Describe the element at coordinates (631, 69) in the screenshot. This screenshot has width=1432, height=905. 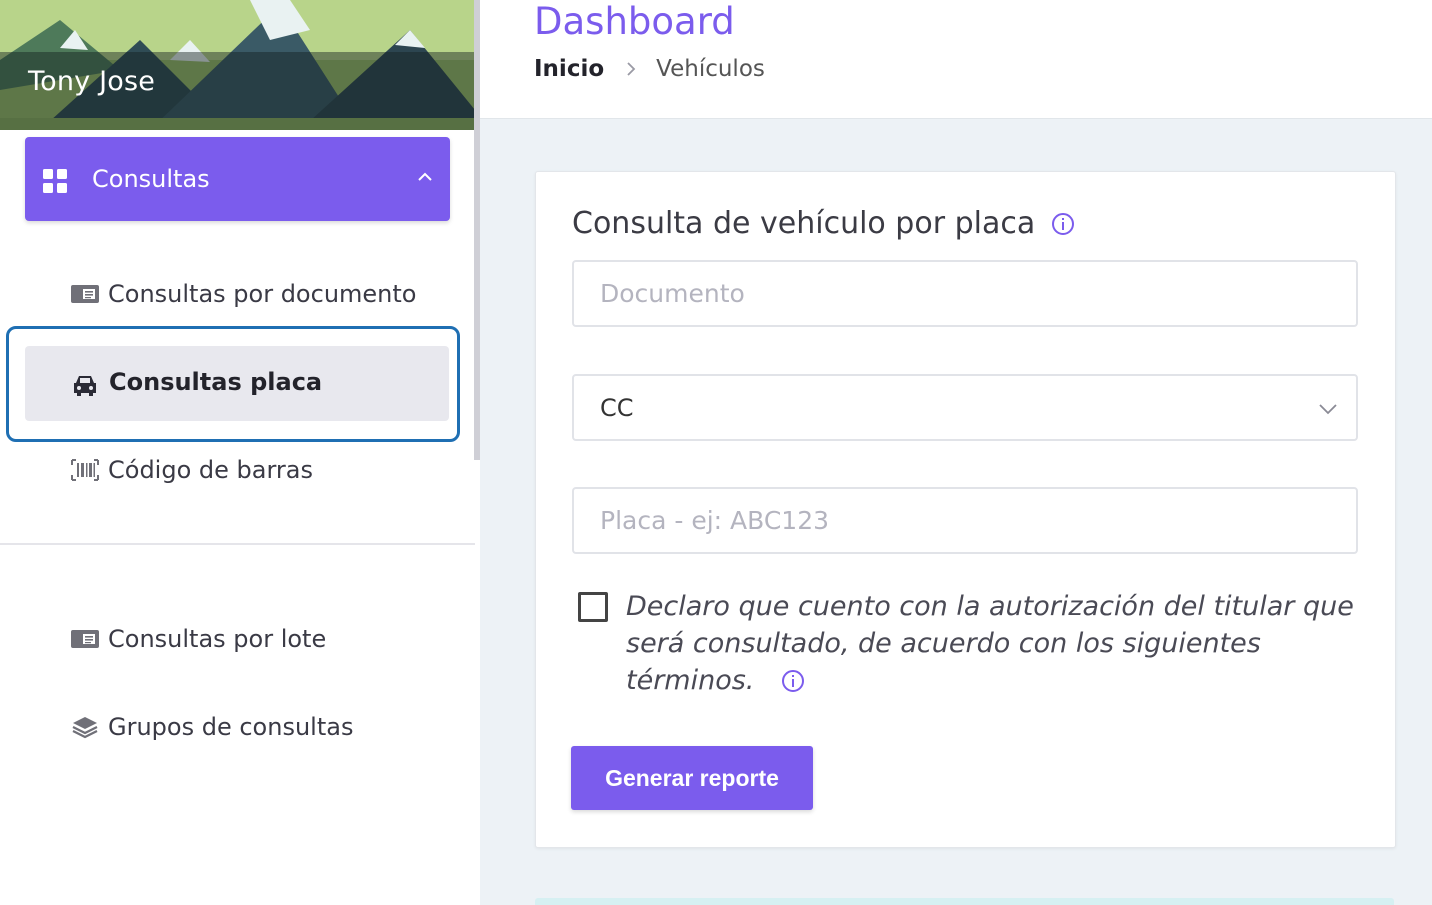
I see `chevron-right-icon` at that location.